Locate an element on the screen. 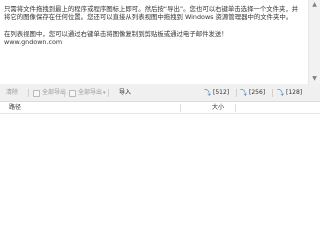 The image size is (320, 240). instructions-paragraph-2: 在列表视图中，您可以通过右键单击将图像复制到剪贴板或通过电子邮件发送！ is located at coordinates (116, 33).